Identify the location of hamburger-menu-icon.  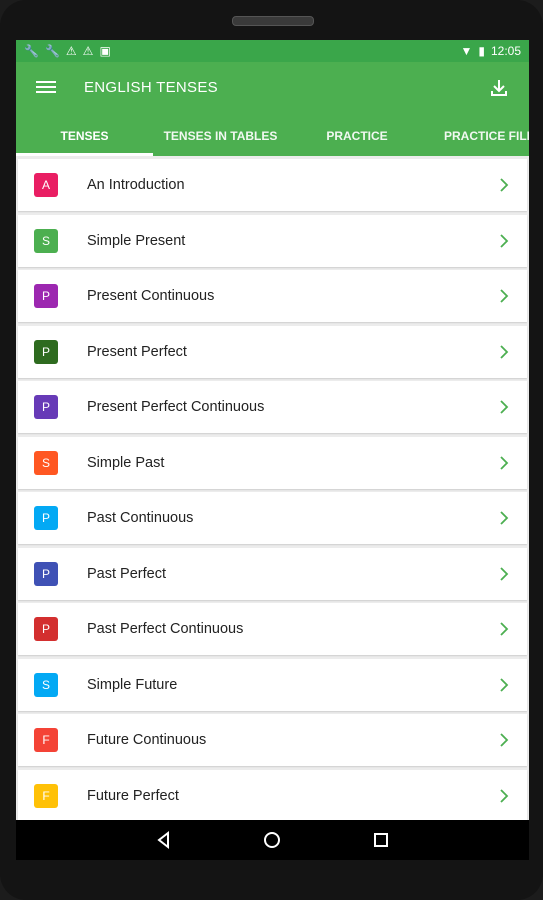
(46, 88).